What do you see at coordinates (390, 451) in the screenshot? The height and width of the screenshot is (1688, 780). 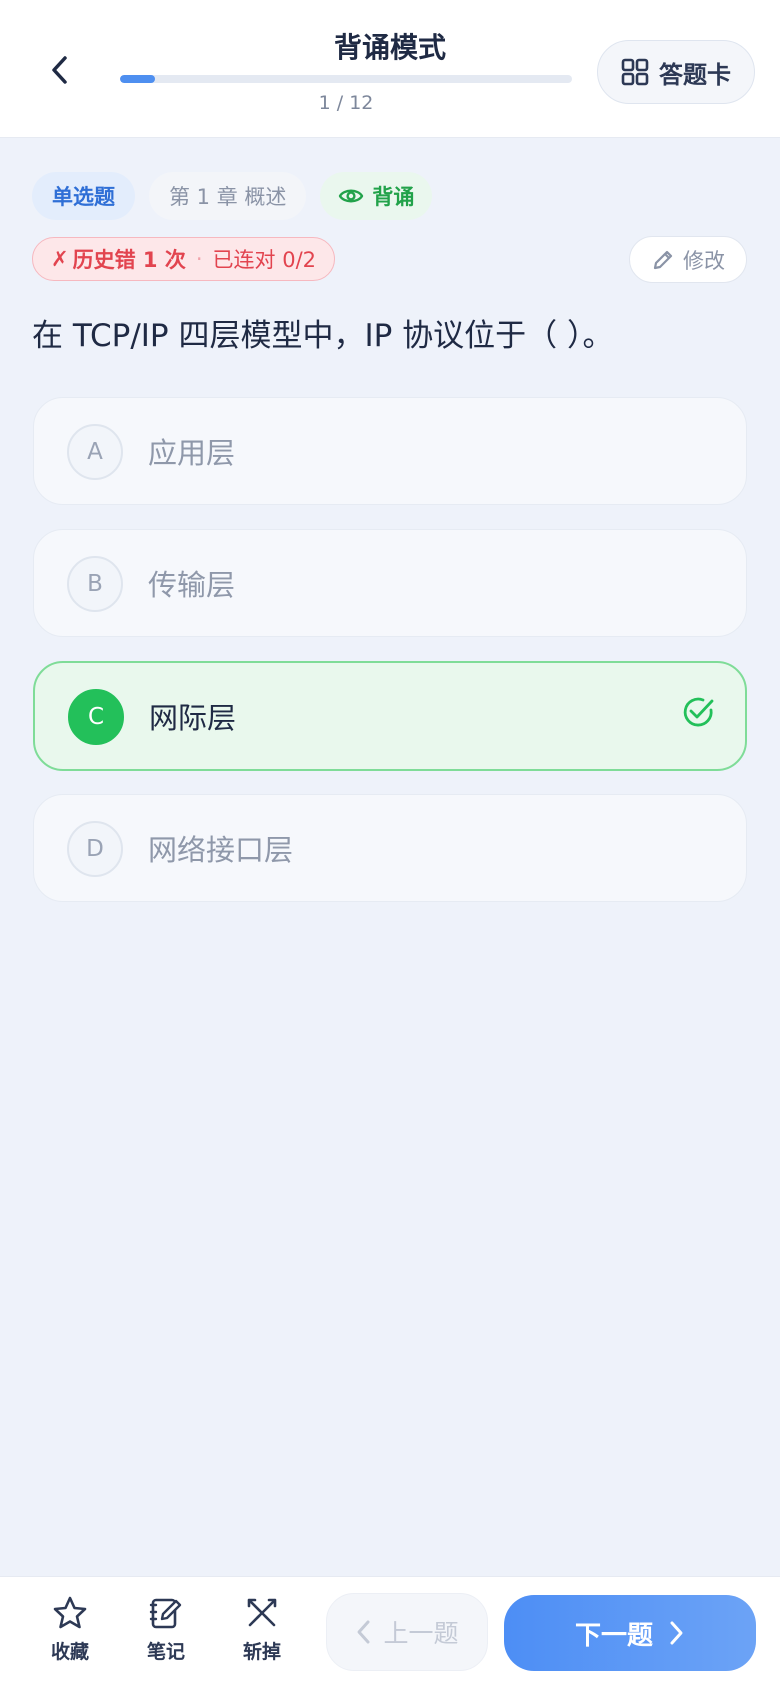 I see `option-a: A 应用层` at bounding box center [390, 451].